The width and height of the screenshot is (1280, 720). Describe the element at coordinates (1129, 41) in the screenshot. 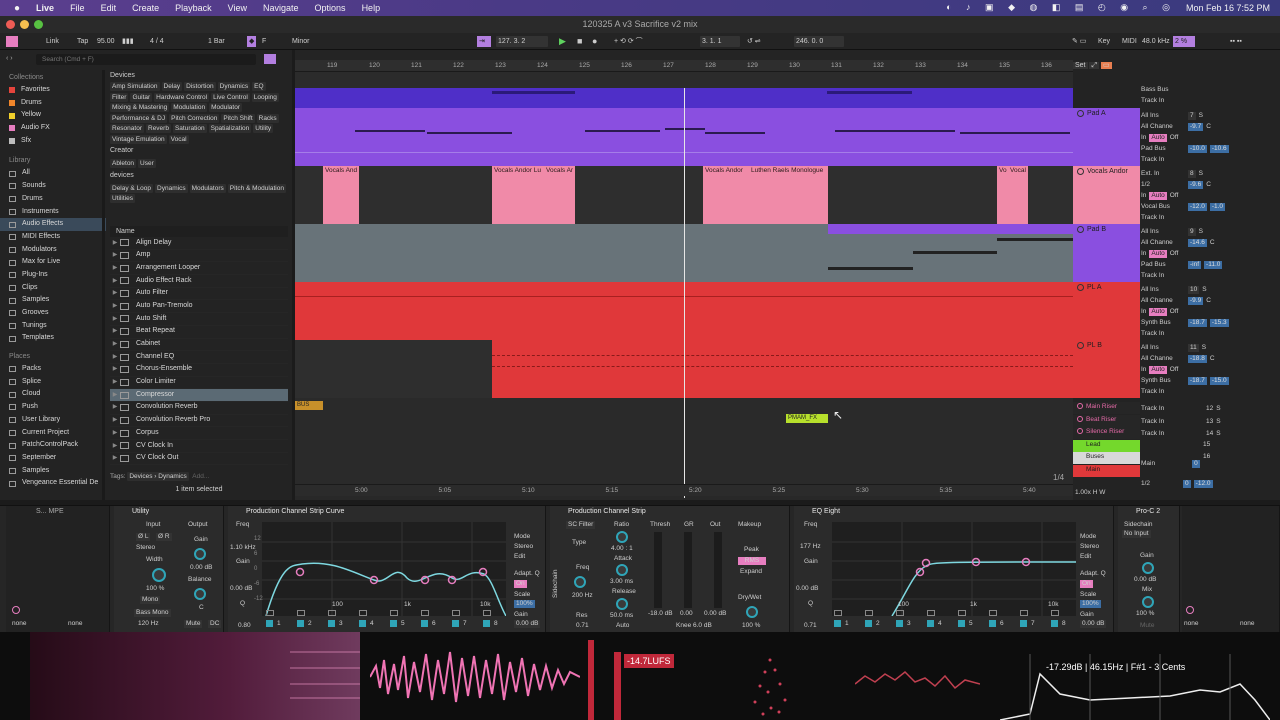

I see `midi-map-button: MIDI` at that location.